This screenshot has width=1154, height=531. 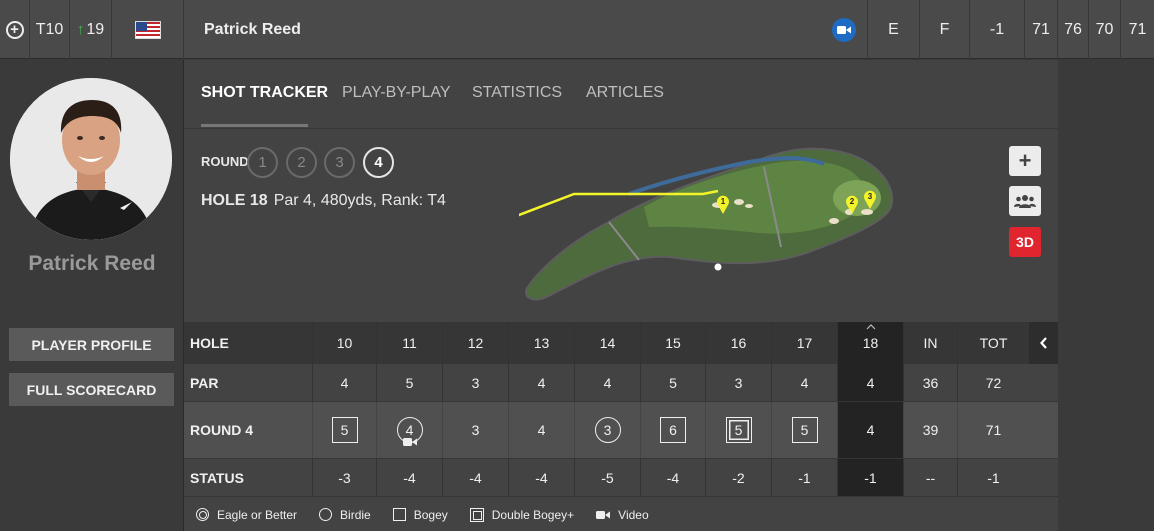 I want to click on birdie-marker: 3, so click(x=607, y=430).